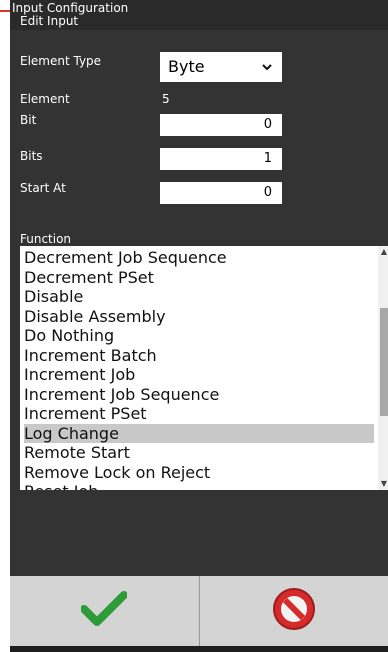 The width and height of the screenshot is (388, 652). I want to click on bits-label: Bits, so click(31, 156).